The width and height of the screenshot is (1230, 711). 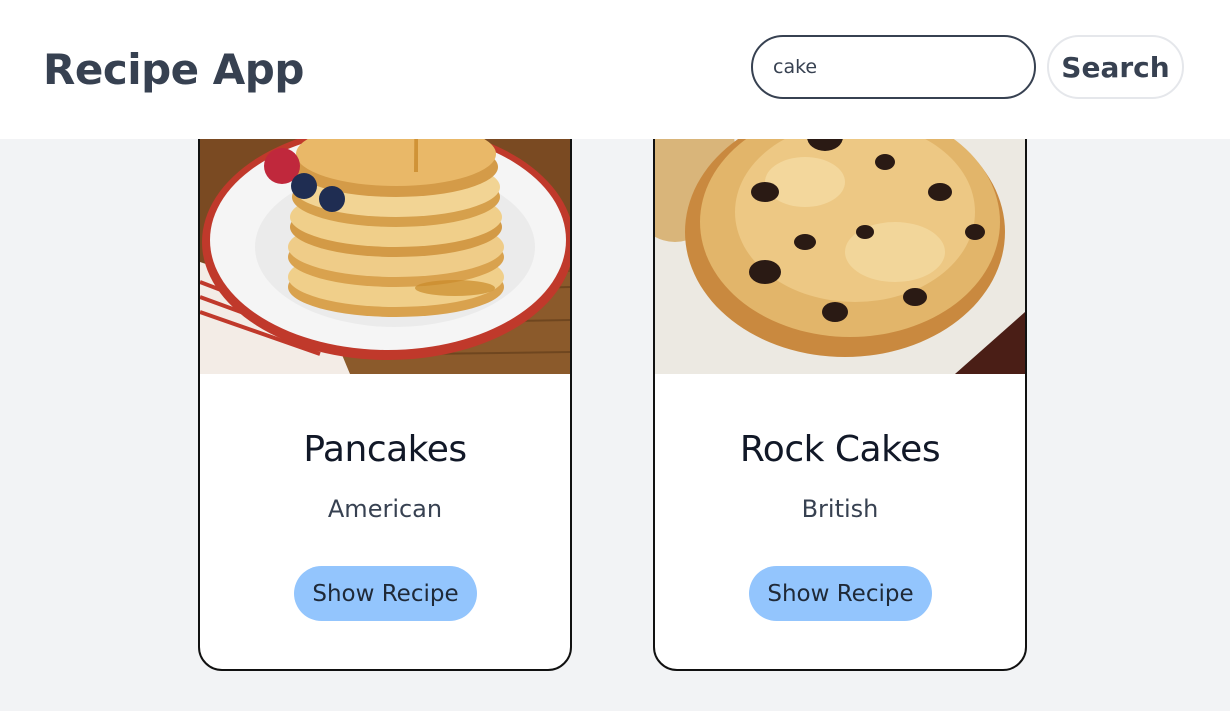 What do you see at coordinates (173, 69) in the screenshot?
I see `app-title: Recipe App` at bounding box center [173, 69].